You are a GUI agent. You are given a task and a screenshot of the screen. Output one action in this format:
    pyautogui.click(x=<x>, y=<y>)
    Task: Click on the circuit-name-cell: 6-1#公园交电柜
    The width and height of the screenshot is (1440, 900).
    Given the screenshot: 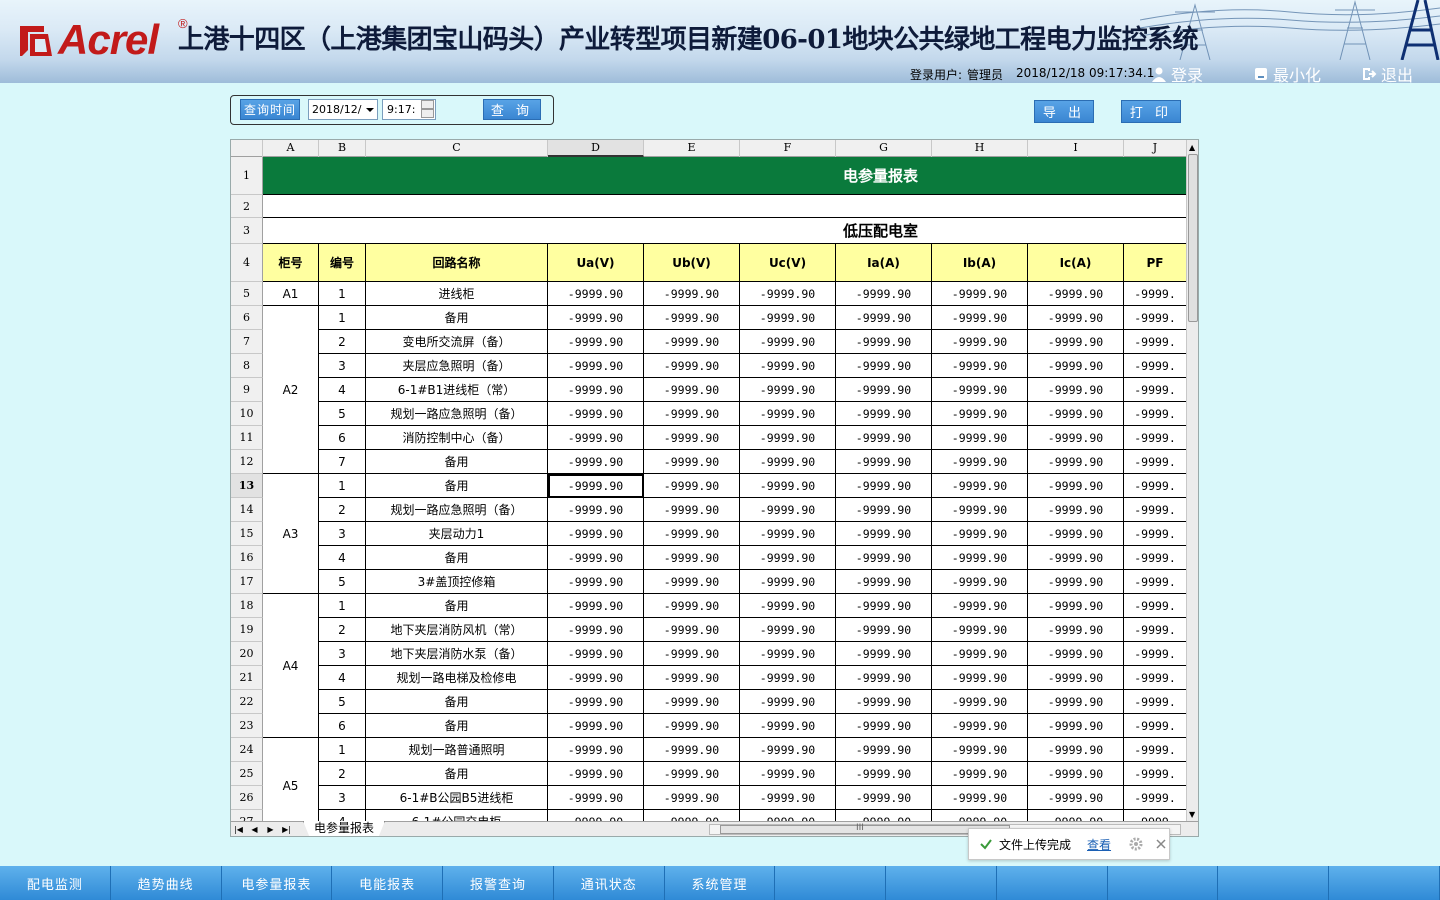 What is the action you would take?
    pyautogui.click(x=457, y=815)
    